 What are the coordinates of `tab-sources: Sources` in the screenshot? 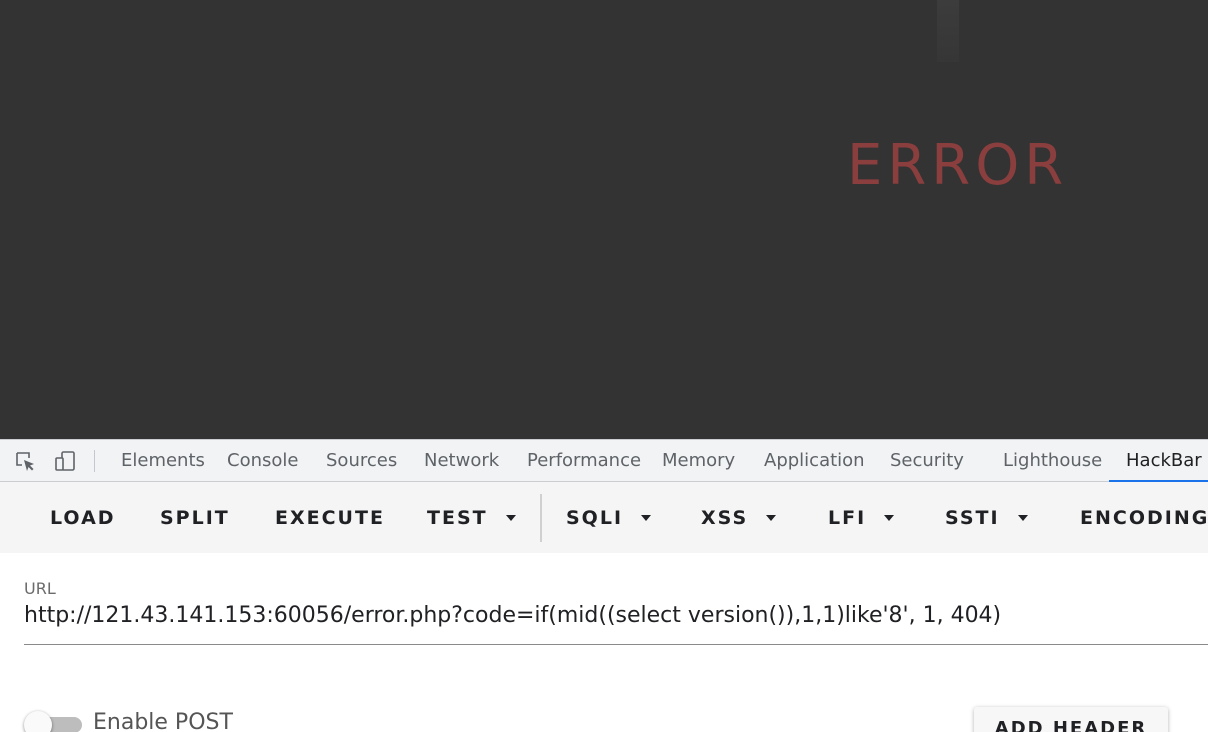 It's located at (361, 461).